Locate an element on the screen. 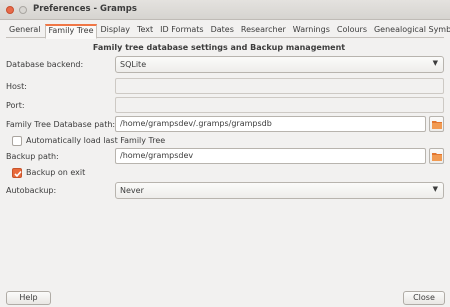 The width and height of the screenshot is (450, 307). title-bar: Preferences - Gramps is located at coordinates (225, 10).